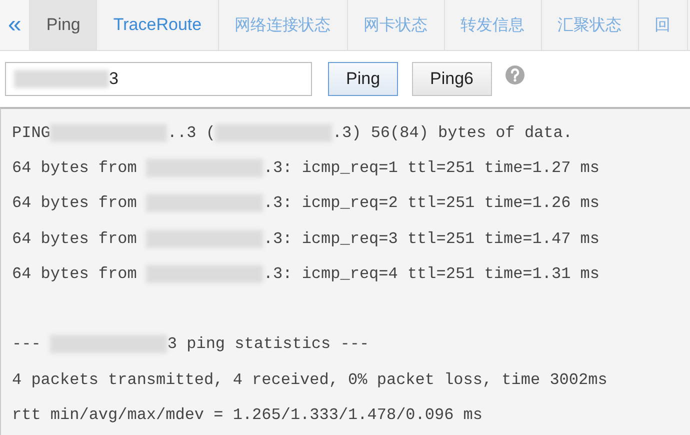 The height and width of the screenshot is (435, 690). I want to click on output-text: .3: icmp_req=1 ttl=251 time=1.27 ms, so click(431, 167).